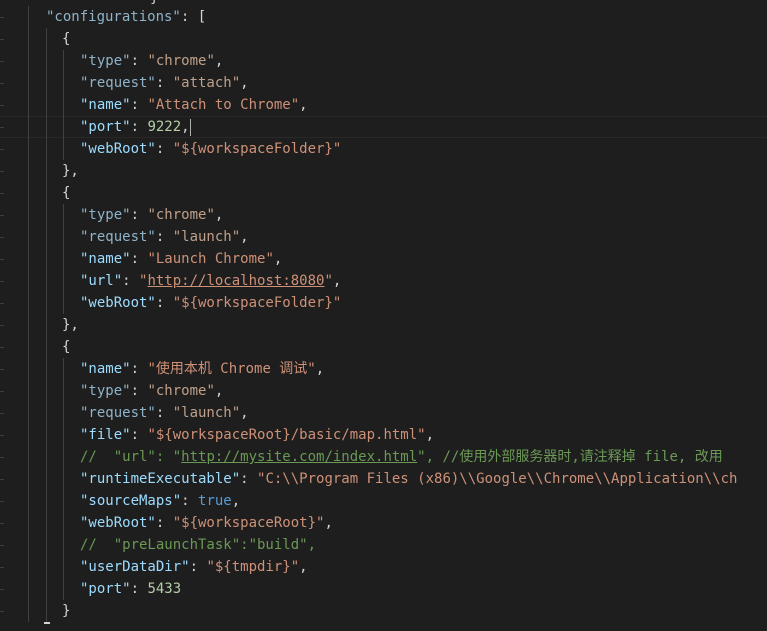 The image size is (767, 631). I want to click on code-line: "name": "使用本机 Chrome 调试",, so click(383, 369).